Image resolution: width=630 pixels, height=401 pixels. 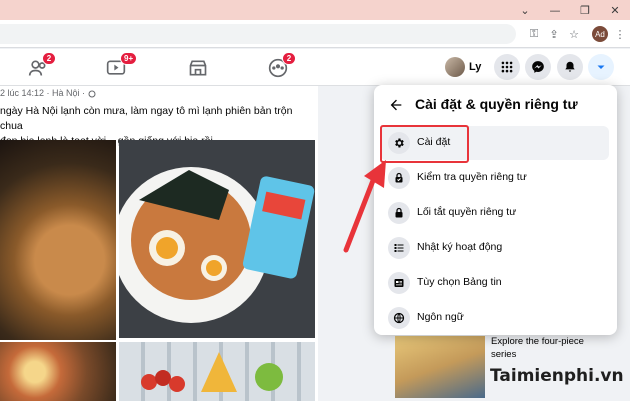 I want to click on menu-item-privacy-shortcuts: Lối tắt quyền riêng tư, so click(x=494, y=213).